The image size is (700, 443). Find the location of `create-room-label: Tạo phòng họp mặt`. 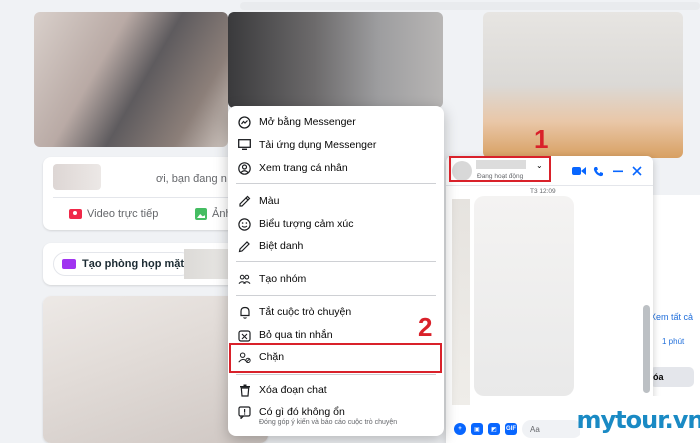

create-room-label: Tạo phòng họp mặt is located at coordinates (133, 264).